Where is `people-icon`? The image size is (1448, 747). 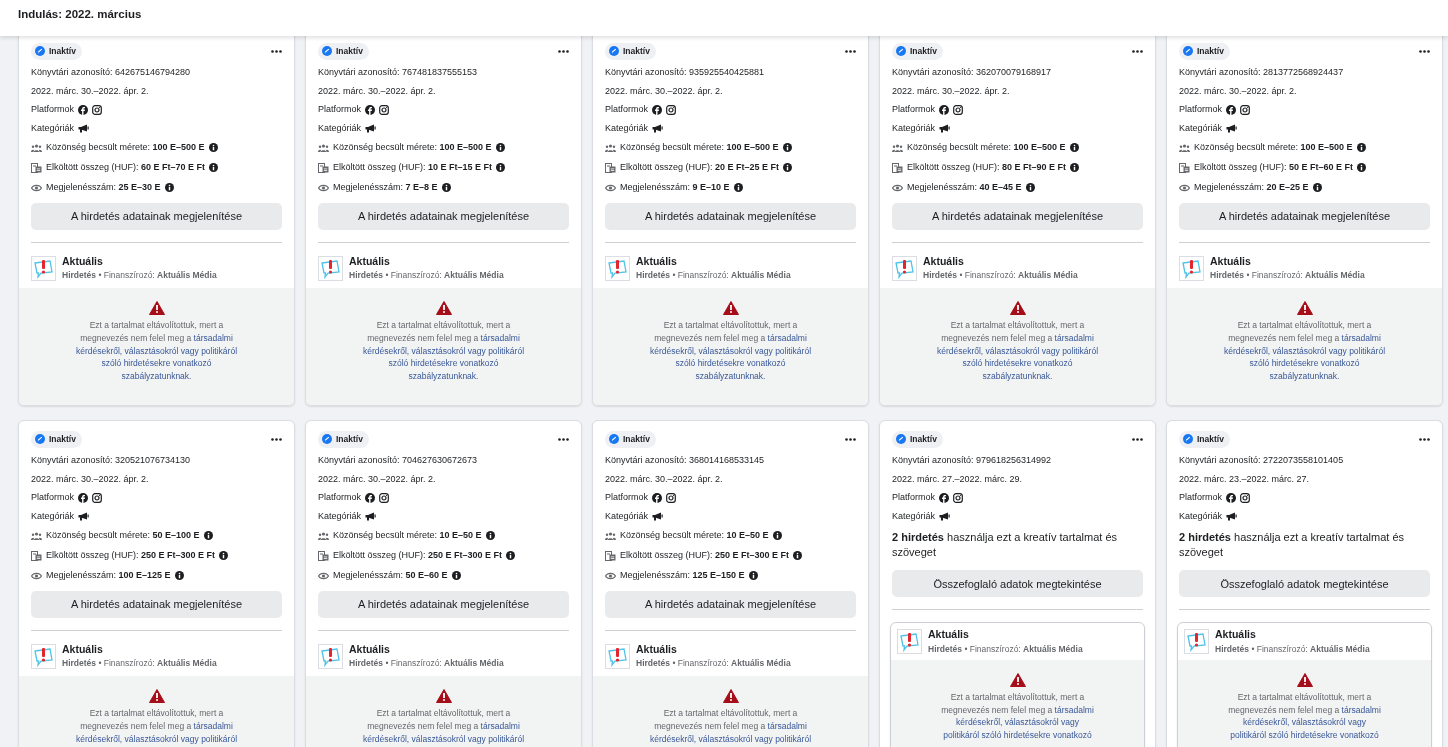
people-icon is located at coordinates (36, 147).